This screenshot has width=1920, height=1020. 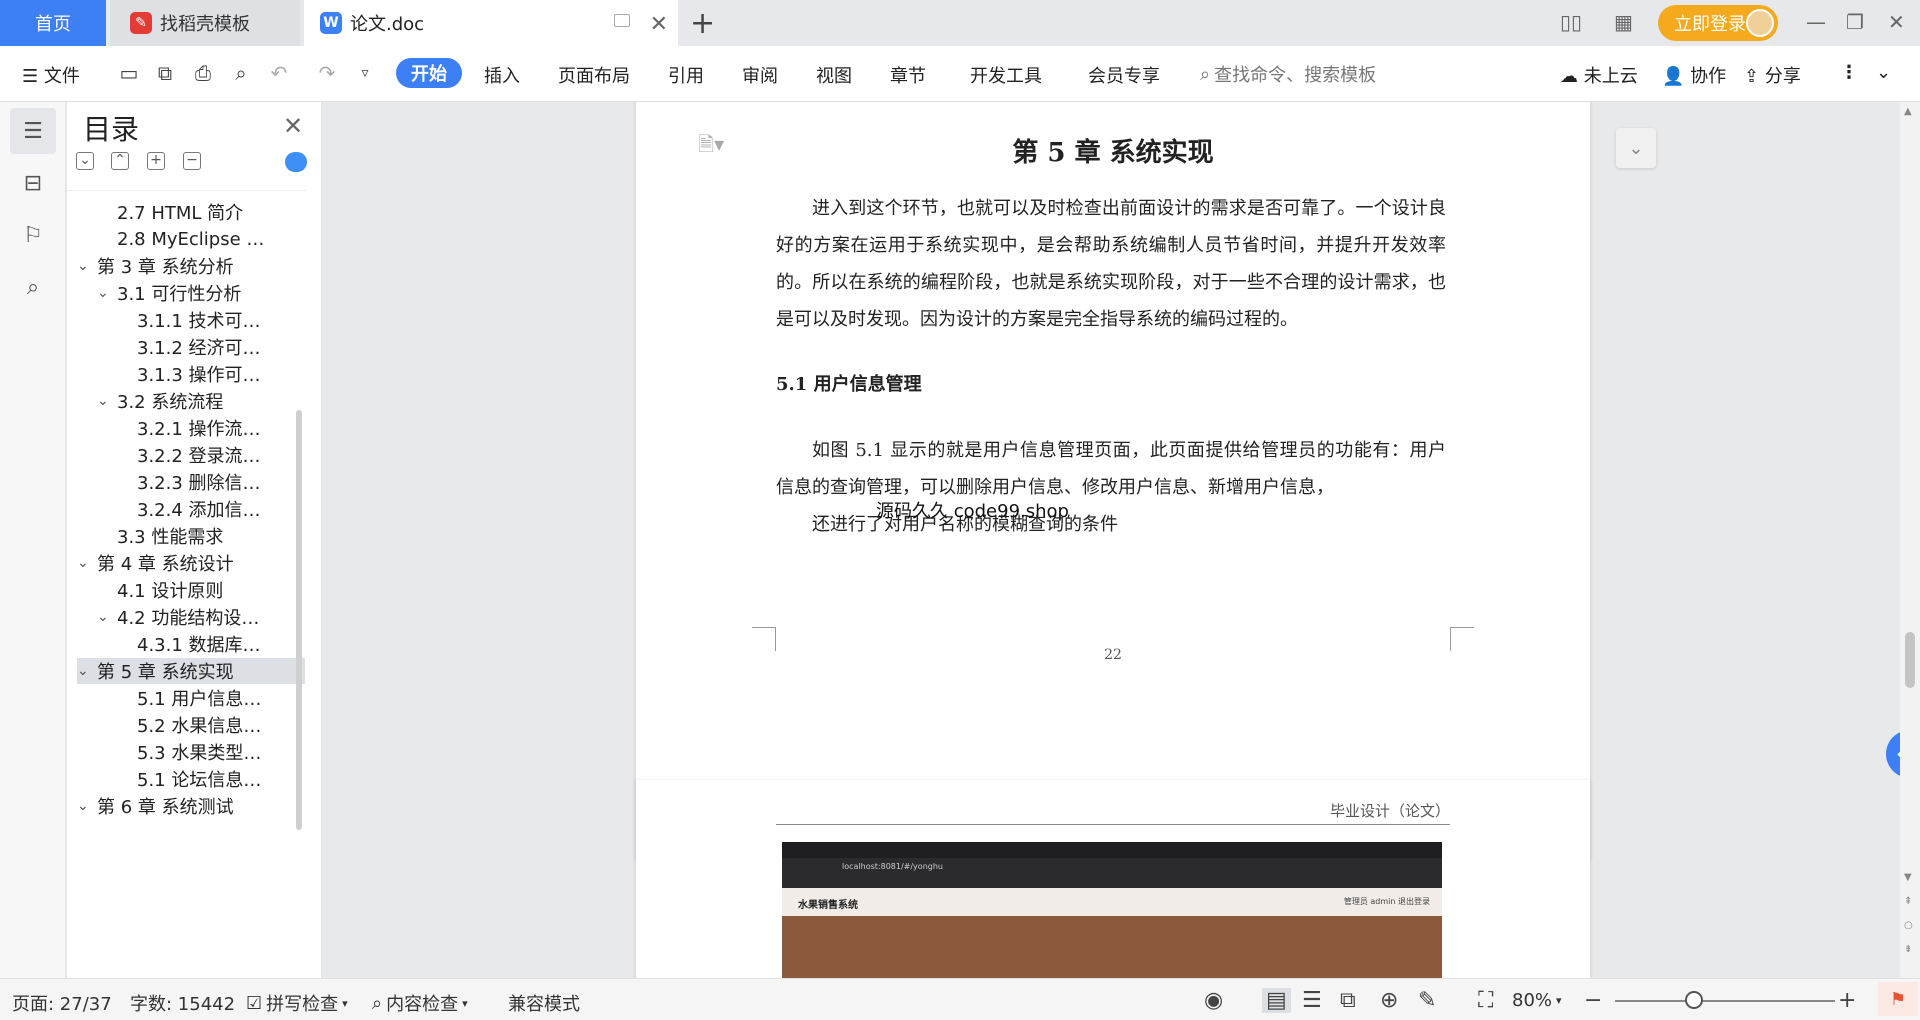 What do you see at coordinates (1908, 901) in the screenshot?
I see `prev-page-icon: ⇞` at bounding box center [1908, 901].